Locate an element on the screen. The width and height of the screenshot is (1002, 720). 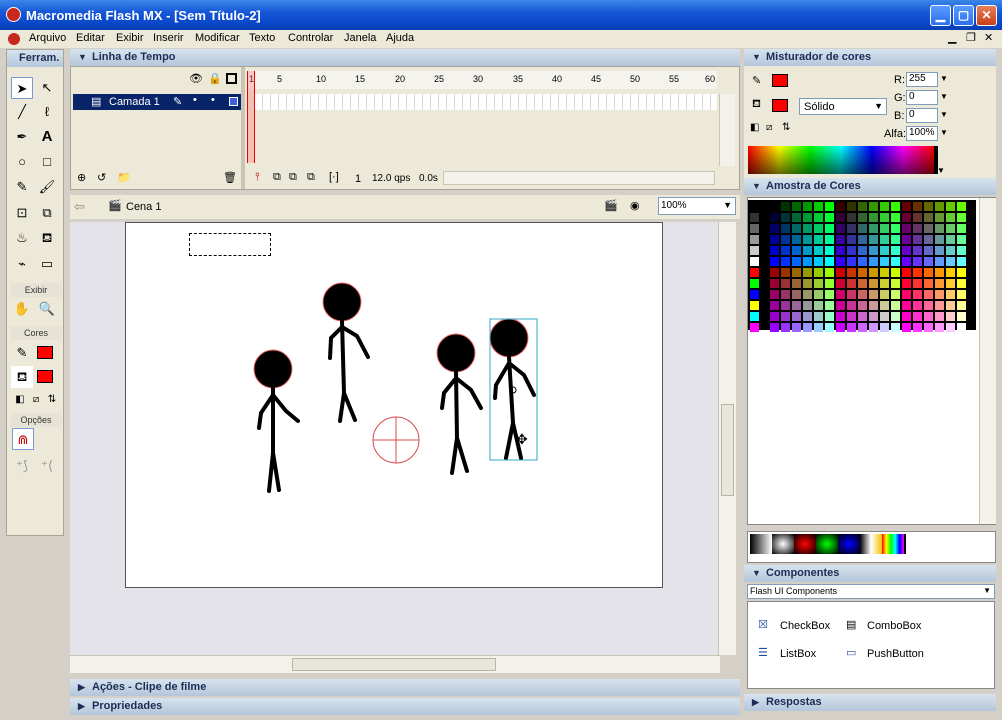
pencil-tool-icon: ✎ is located at coordinates (22, 187).